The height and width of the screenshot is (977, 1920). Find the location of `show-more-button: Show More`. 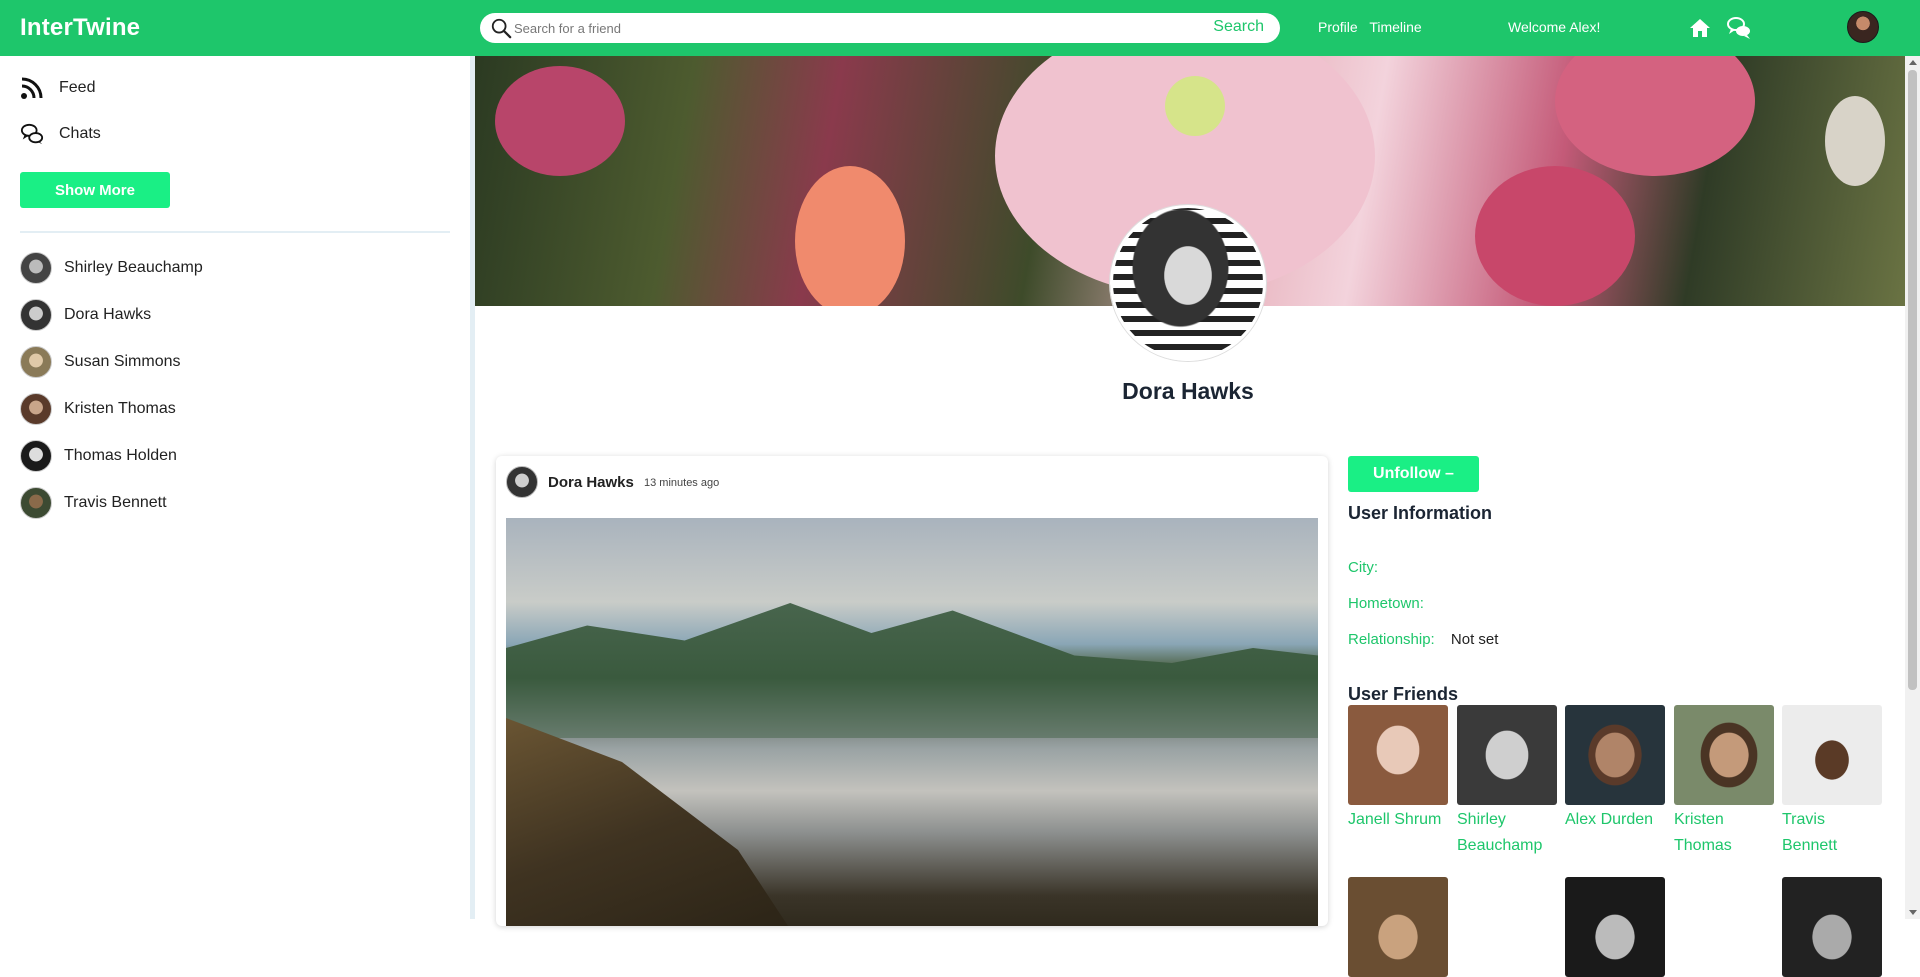

show-more-button: Show More is located at coordinates (95, 190).